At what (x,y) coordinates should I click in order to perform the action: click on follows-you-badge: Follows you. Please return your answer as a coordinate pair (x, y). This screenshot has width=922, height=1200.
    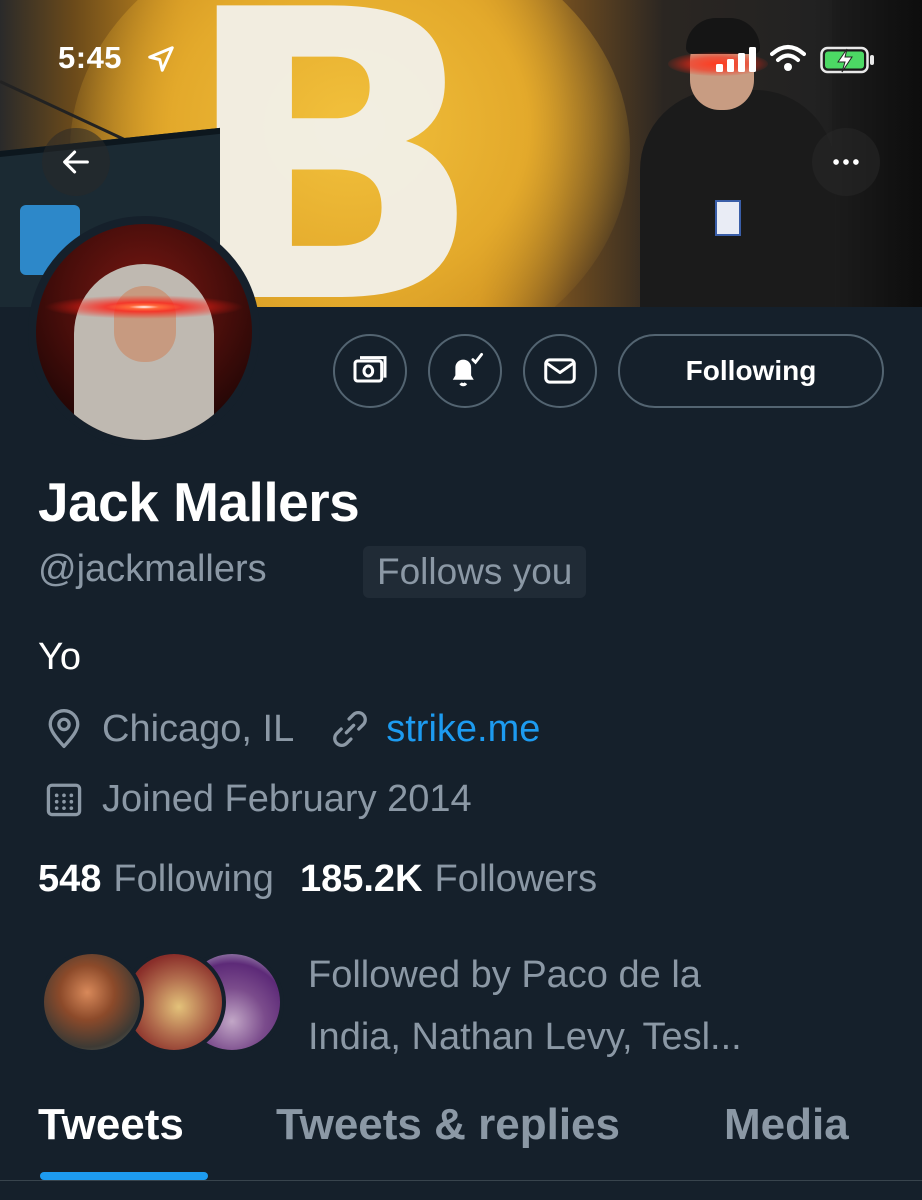
    Looking at the image, I should click on (475, 572).